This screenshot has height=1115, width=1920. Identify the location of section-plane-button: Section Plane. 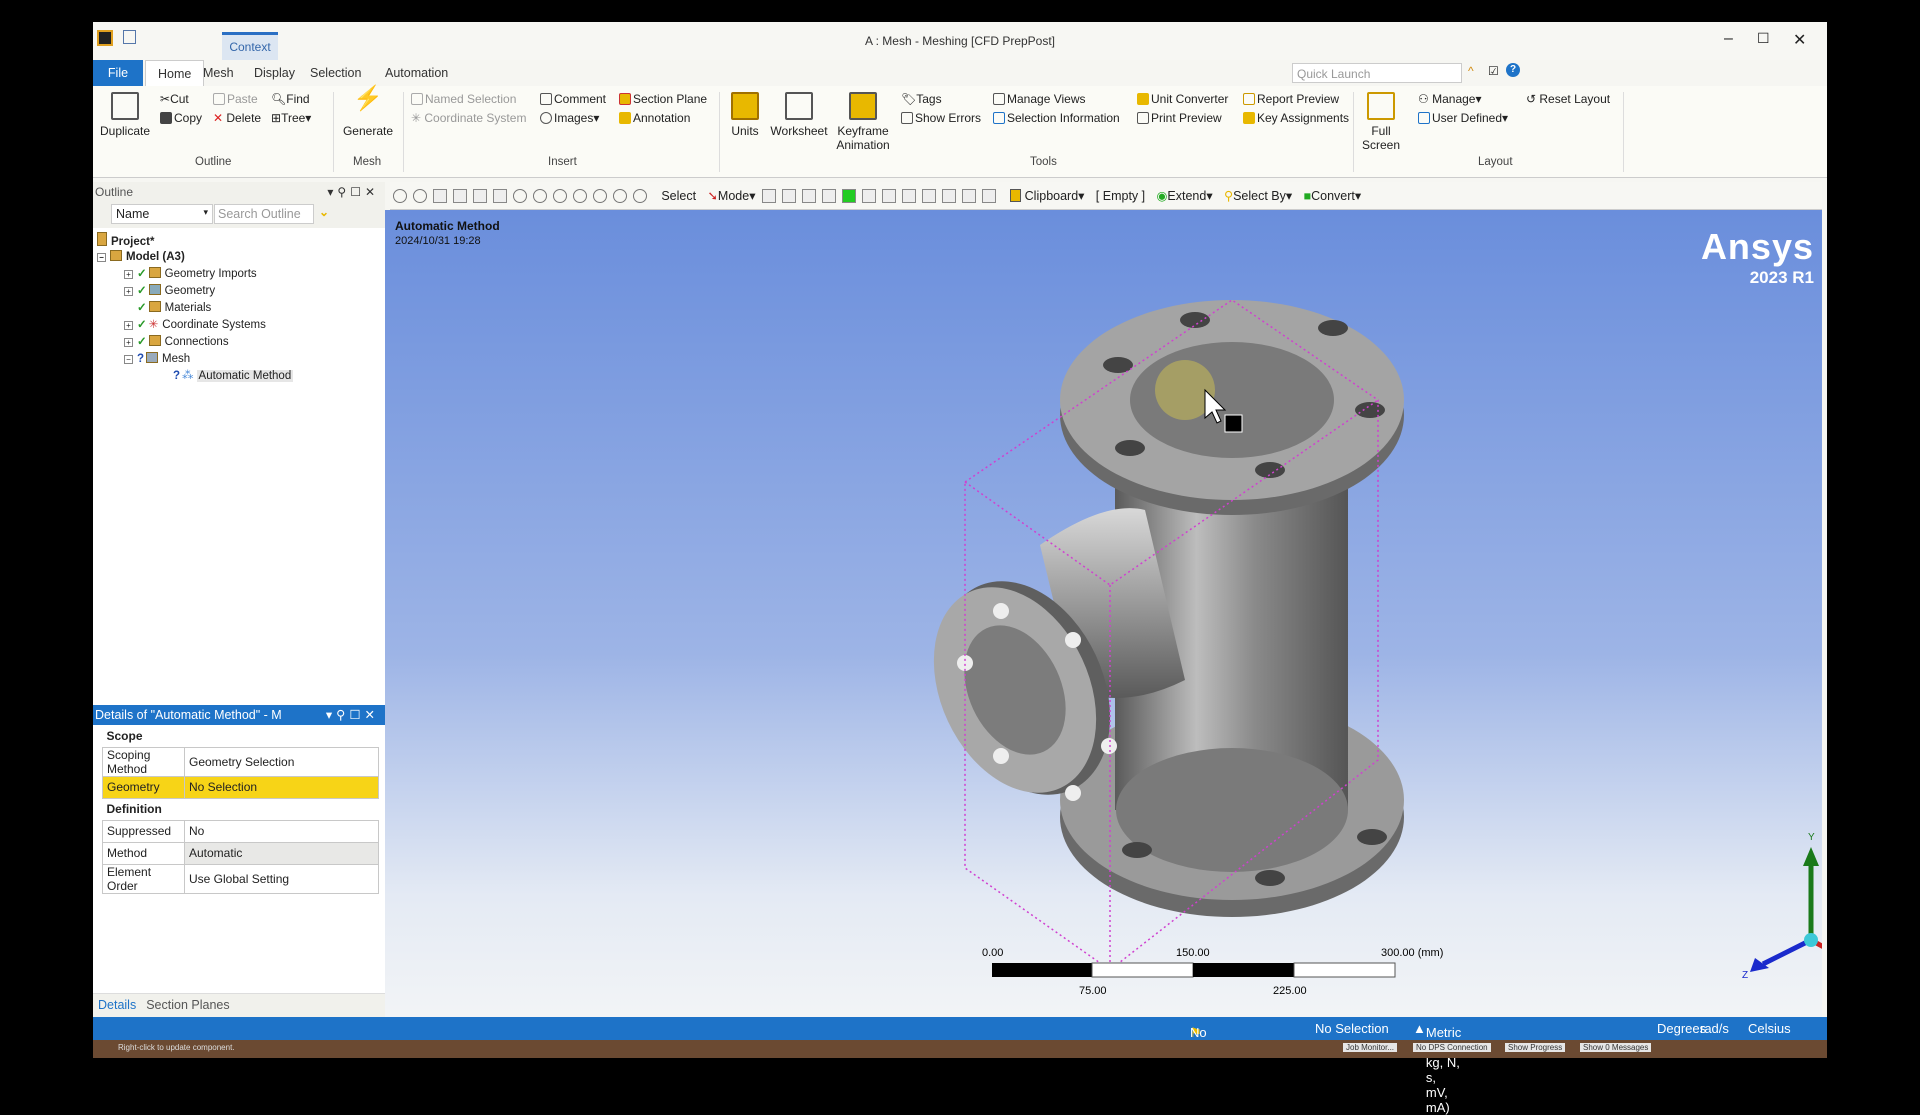
(663, 99).